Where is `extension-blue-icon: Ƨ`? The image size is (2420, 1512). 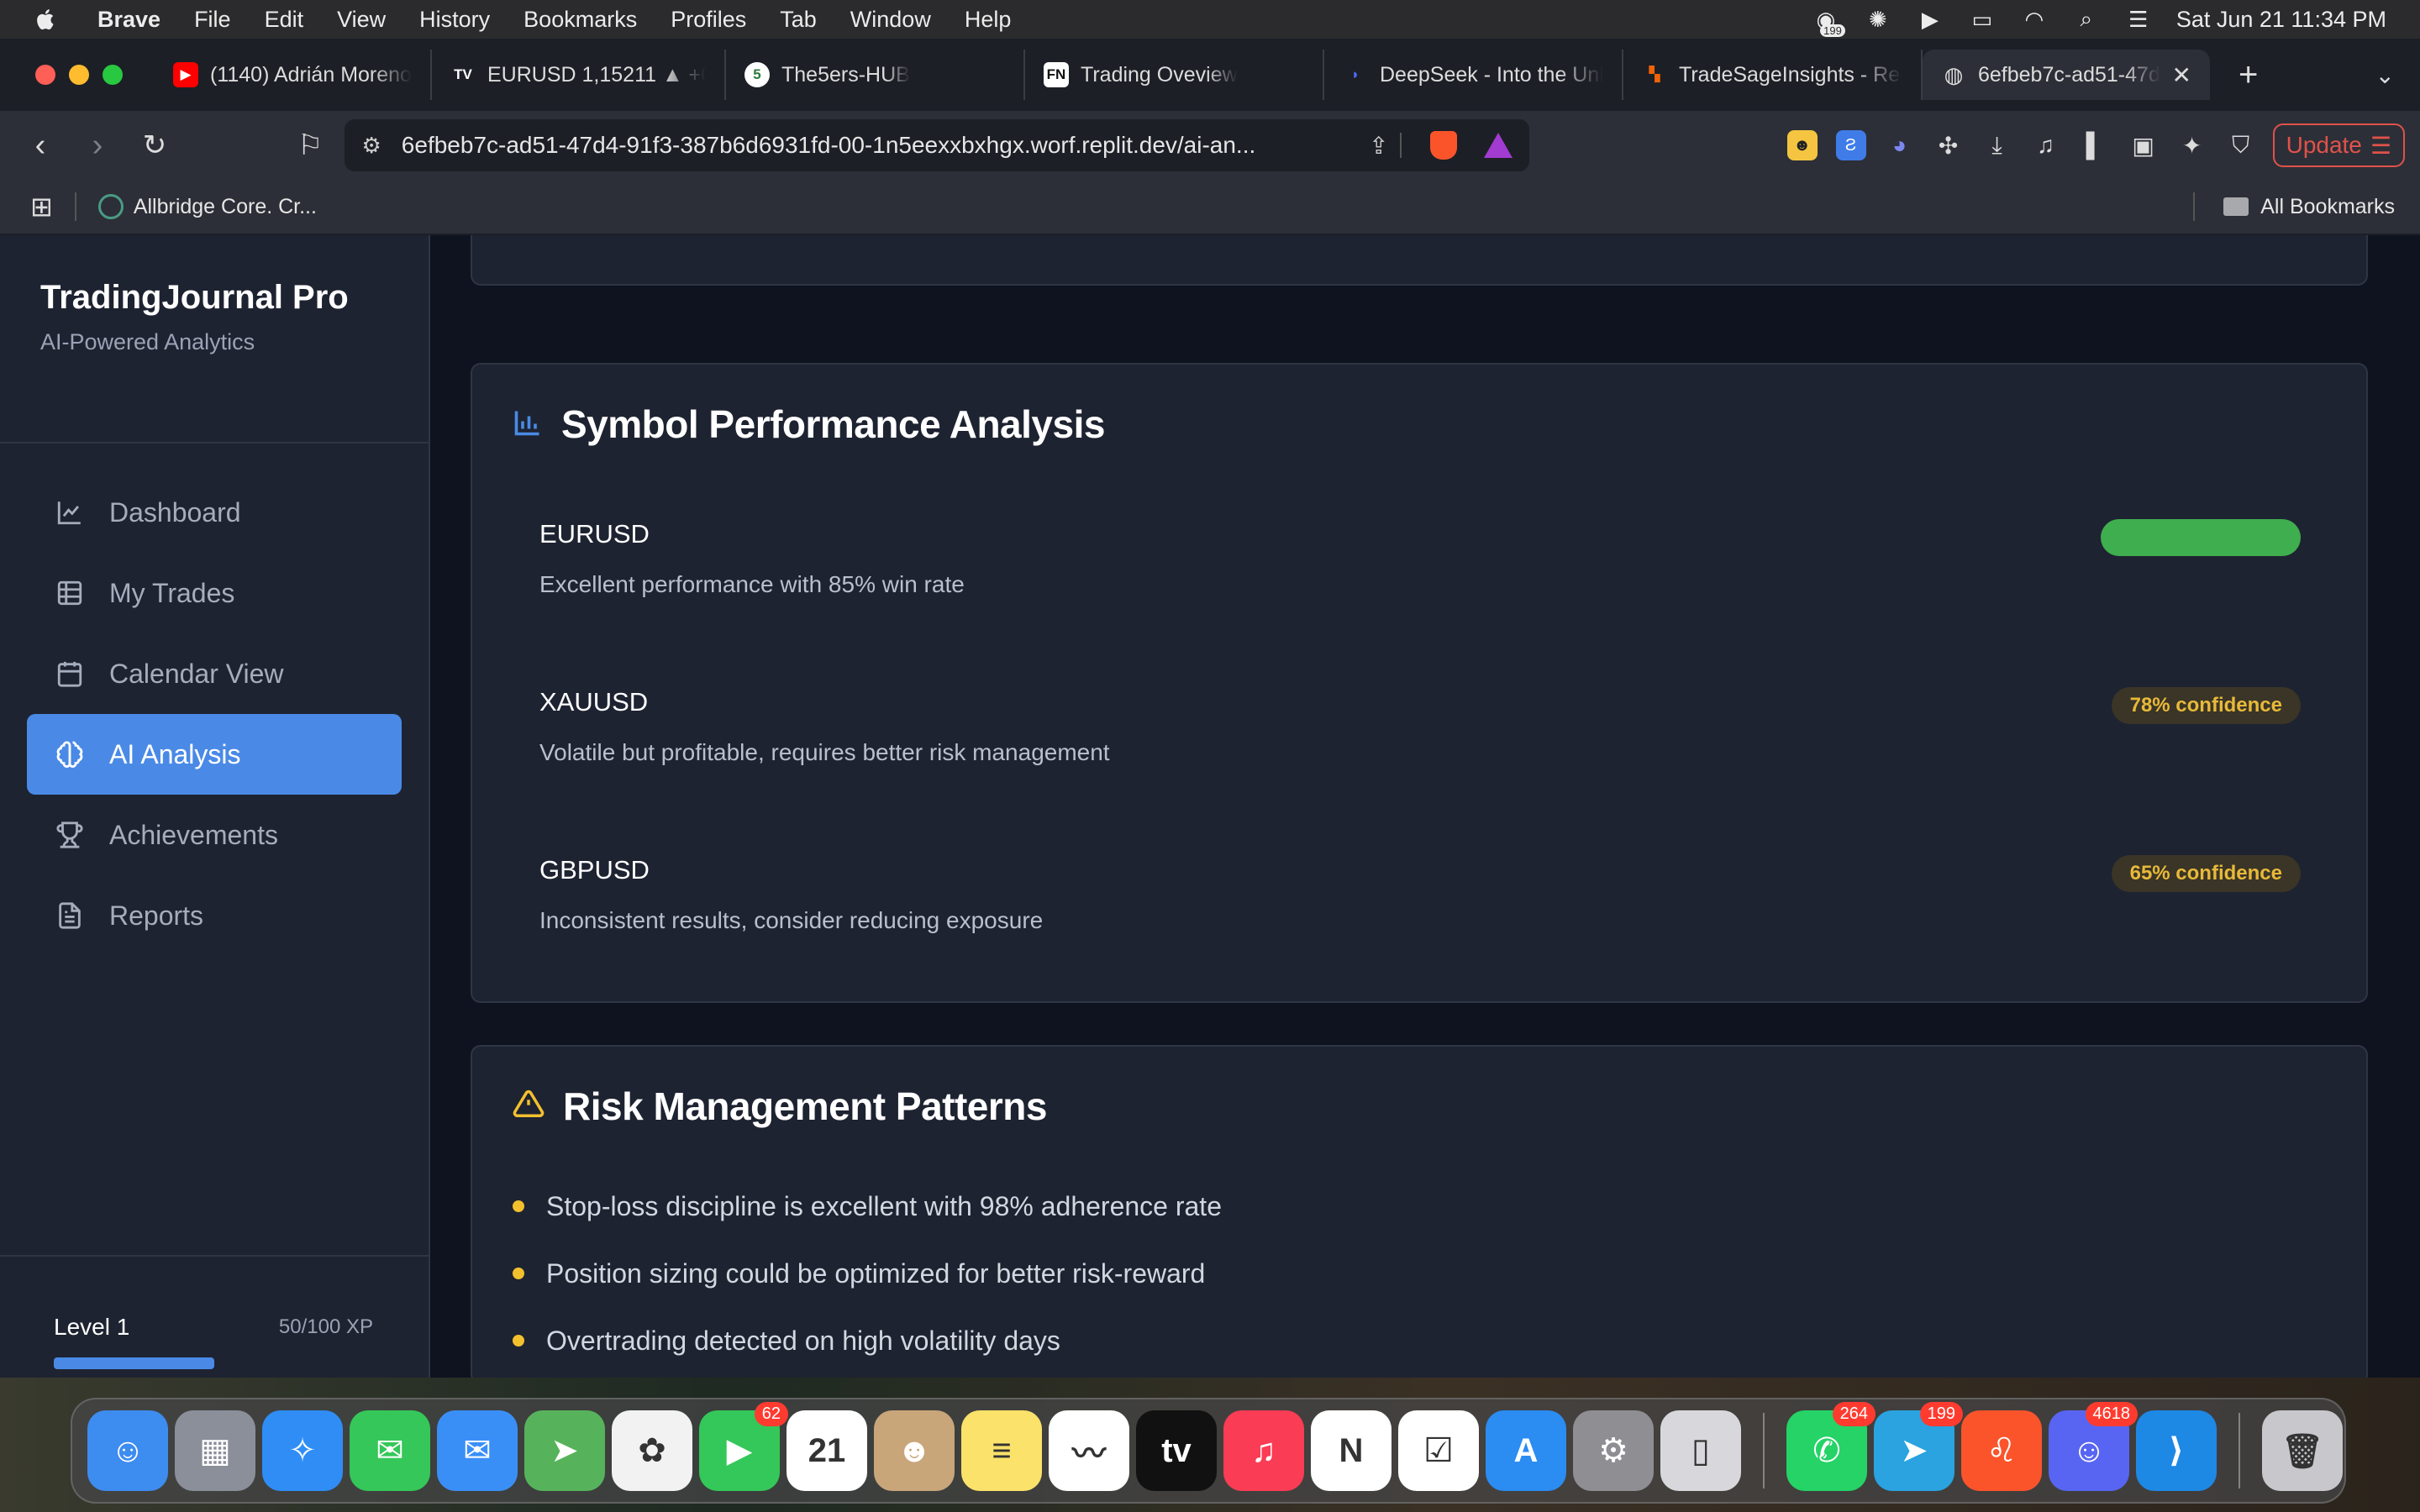
extension-blue-icon: Ƨ is located at coordinates (1851, 145).